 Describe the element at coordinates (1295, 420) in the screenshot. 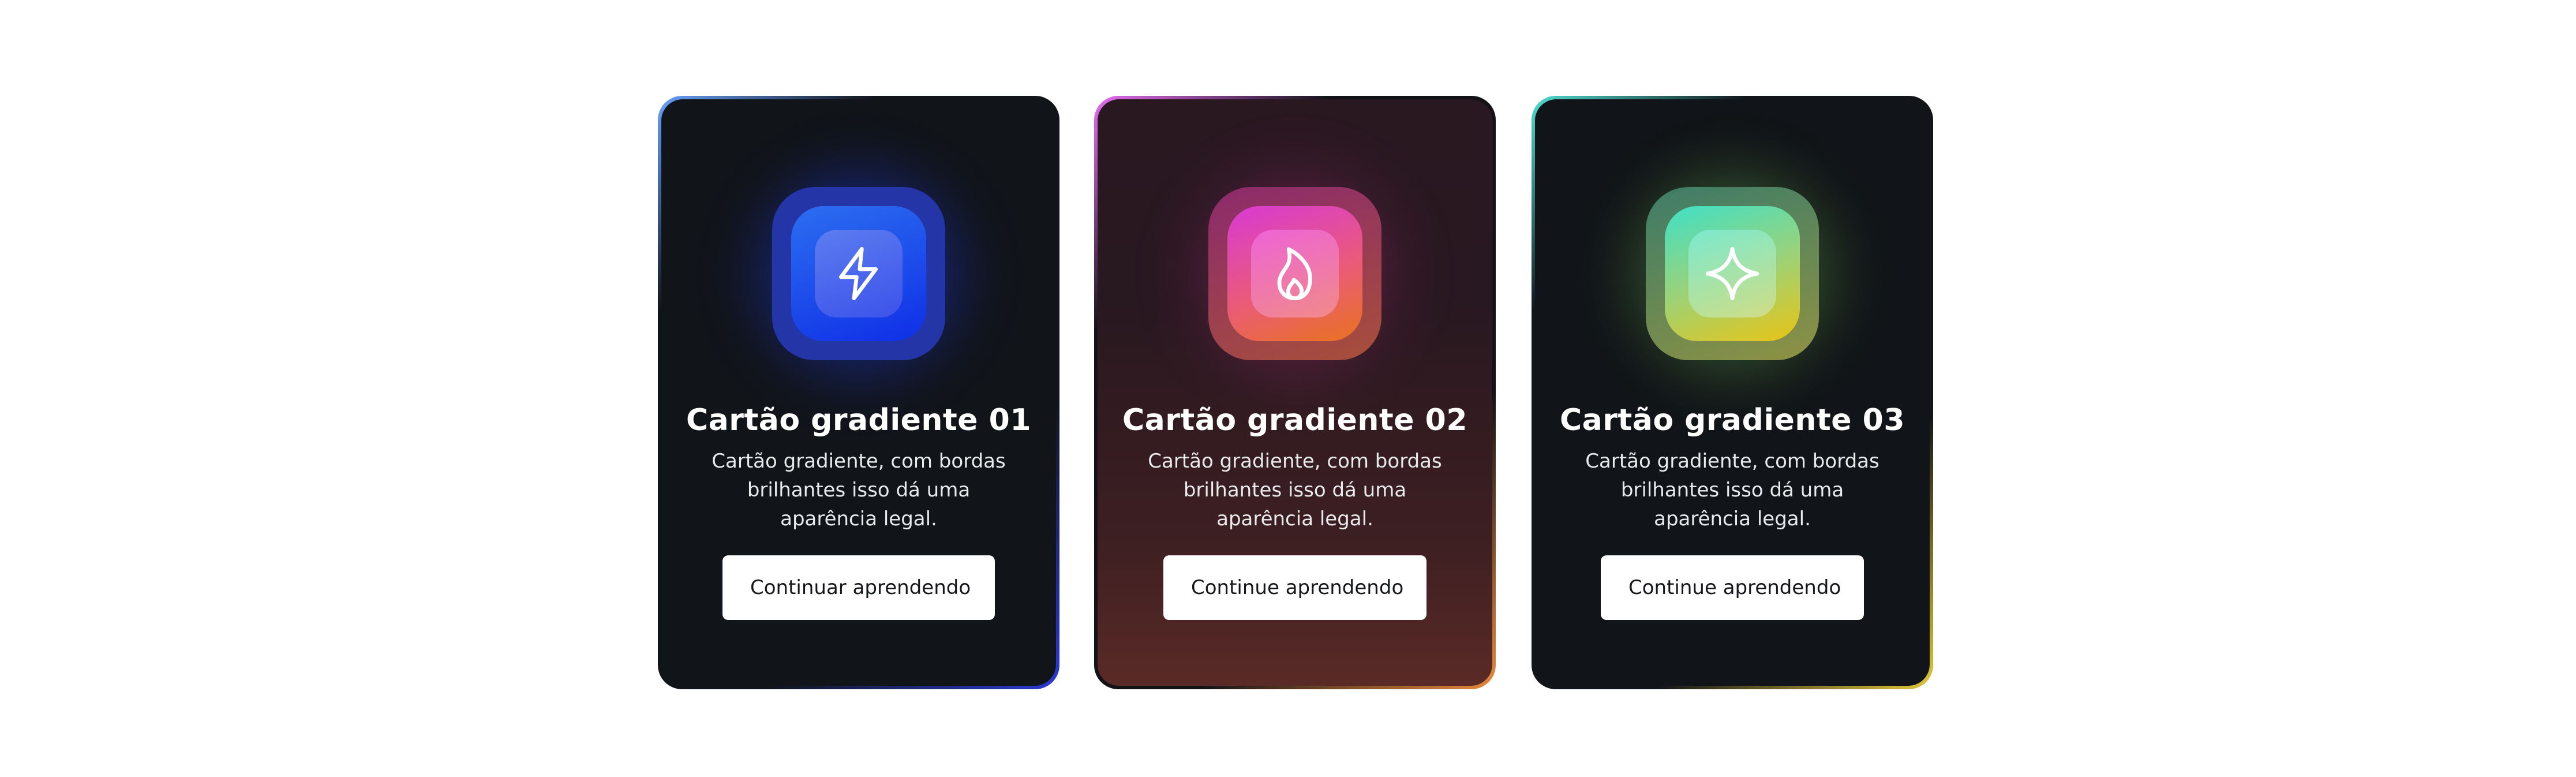

I see `card-title: Cartão gradiente 02` at that location.